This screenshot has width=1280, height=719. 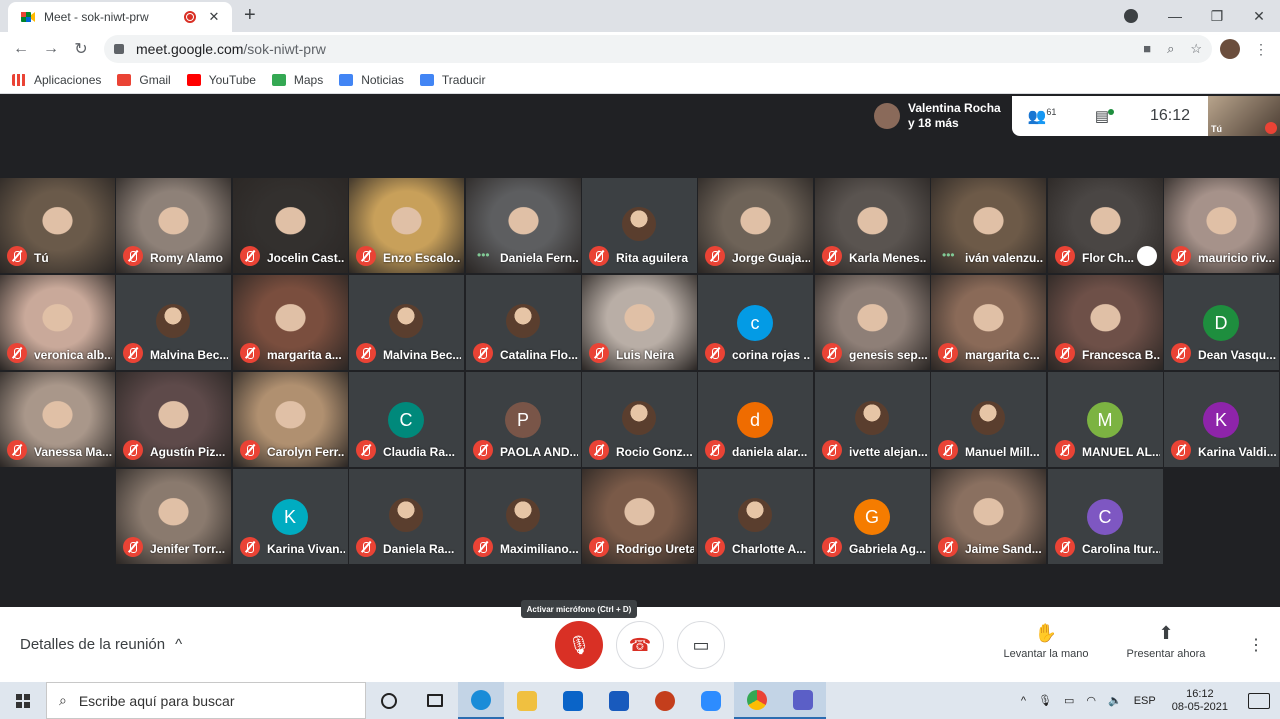 What do you see at coordinates (1230, 49) in the screenshot?
I see `profile-avatar` at bounding box center [1230, 49].